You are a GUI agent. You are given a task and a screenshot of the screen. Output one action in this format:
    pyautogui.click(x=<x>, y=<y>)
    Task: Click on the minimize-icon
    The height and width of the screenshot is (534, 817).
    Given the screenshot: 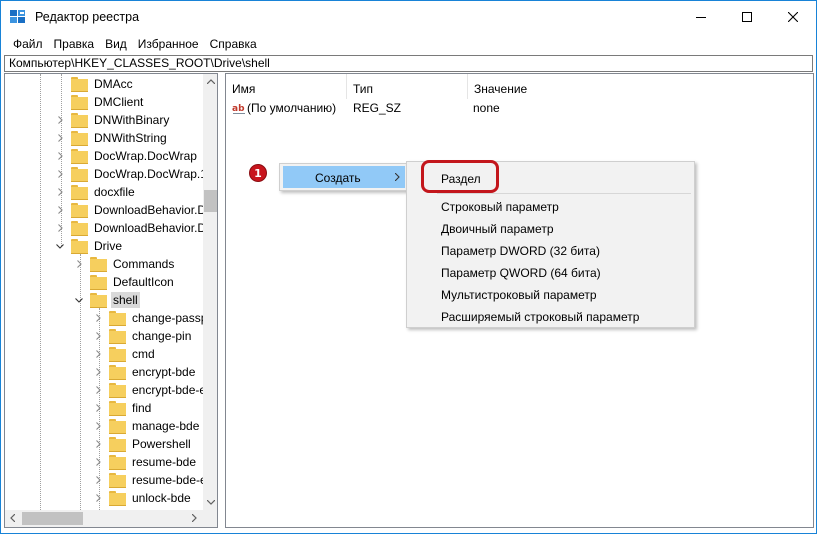 What is the action you would take?
    pyautogui.click(x=701, y=17)
    